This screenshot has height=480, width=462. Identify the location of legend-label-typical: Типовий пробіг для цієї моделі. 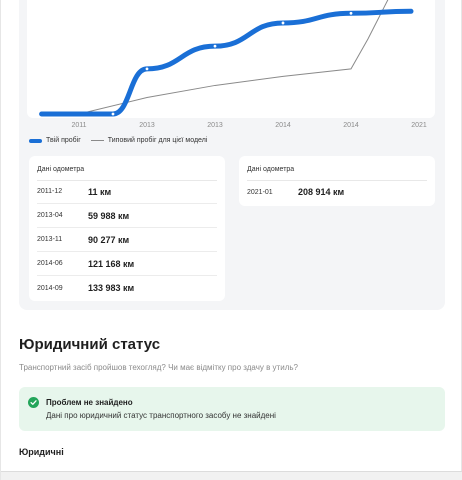
(157, 140).